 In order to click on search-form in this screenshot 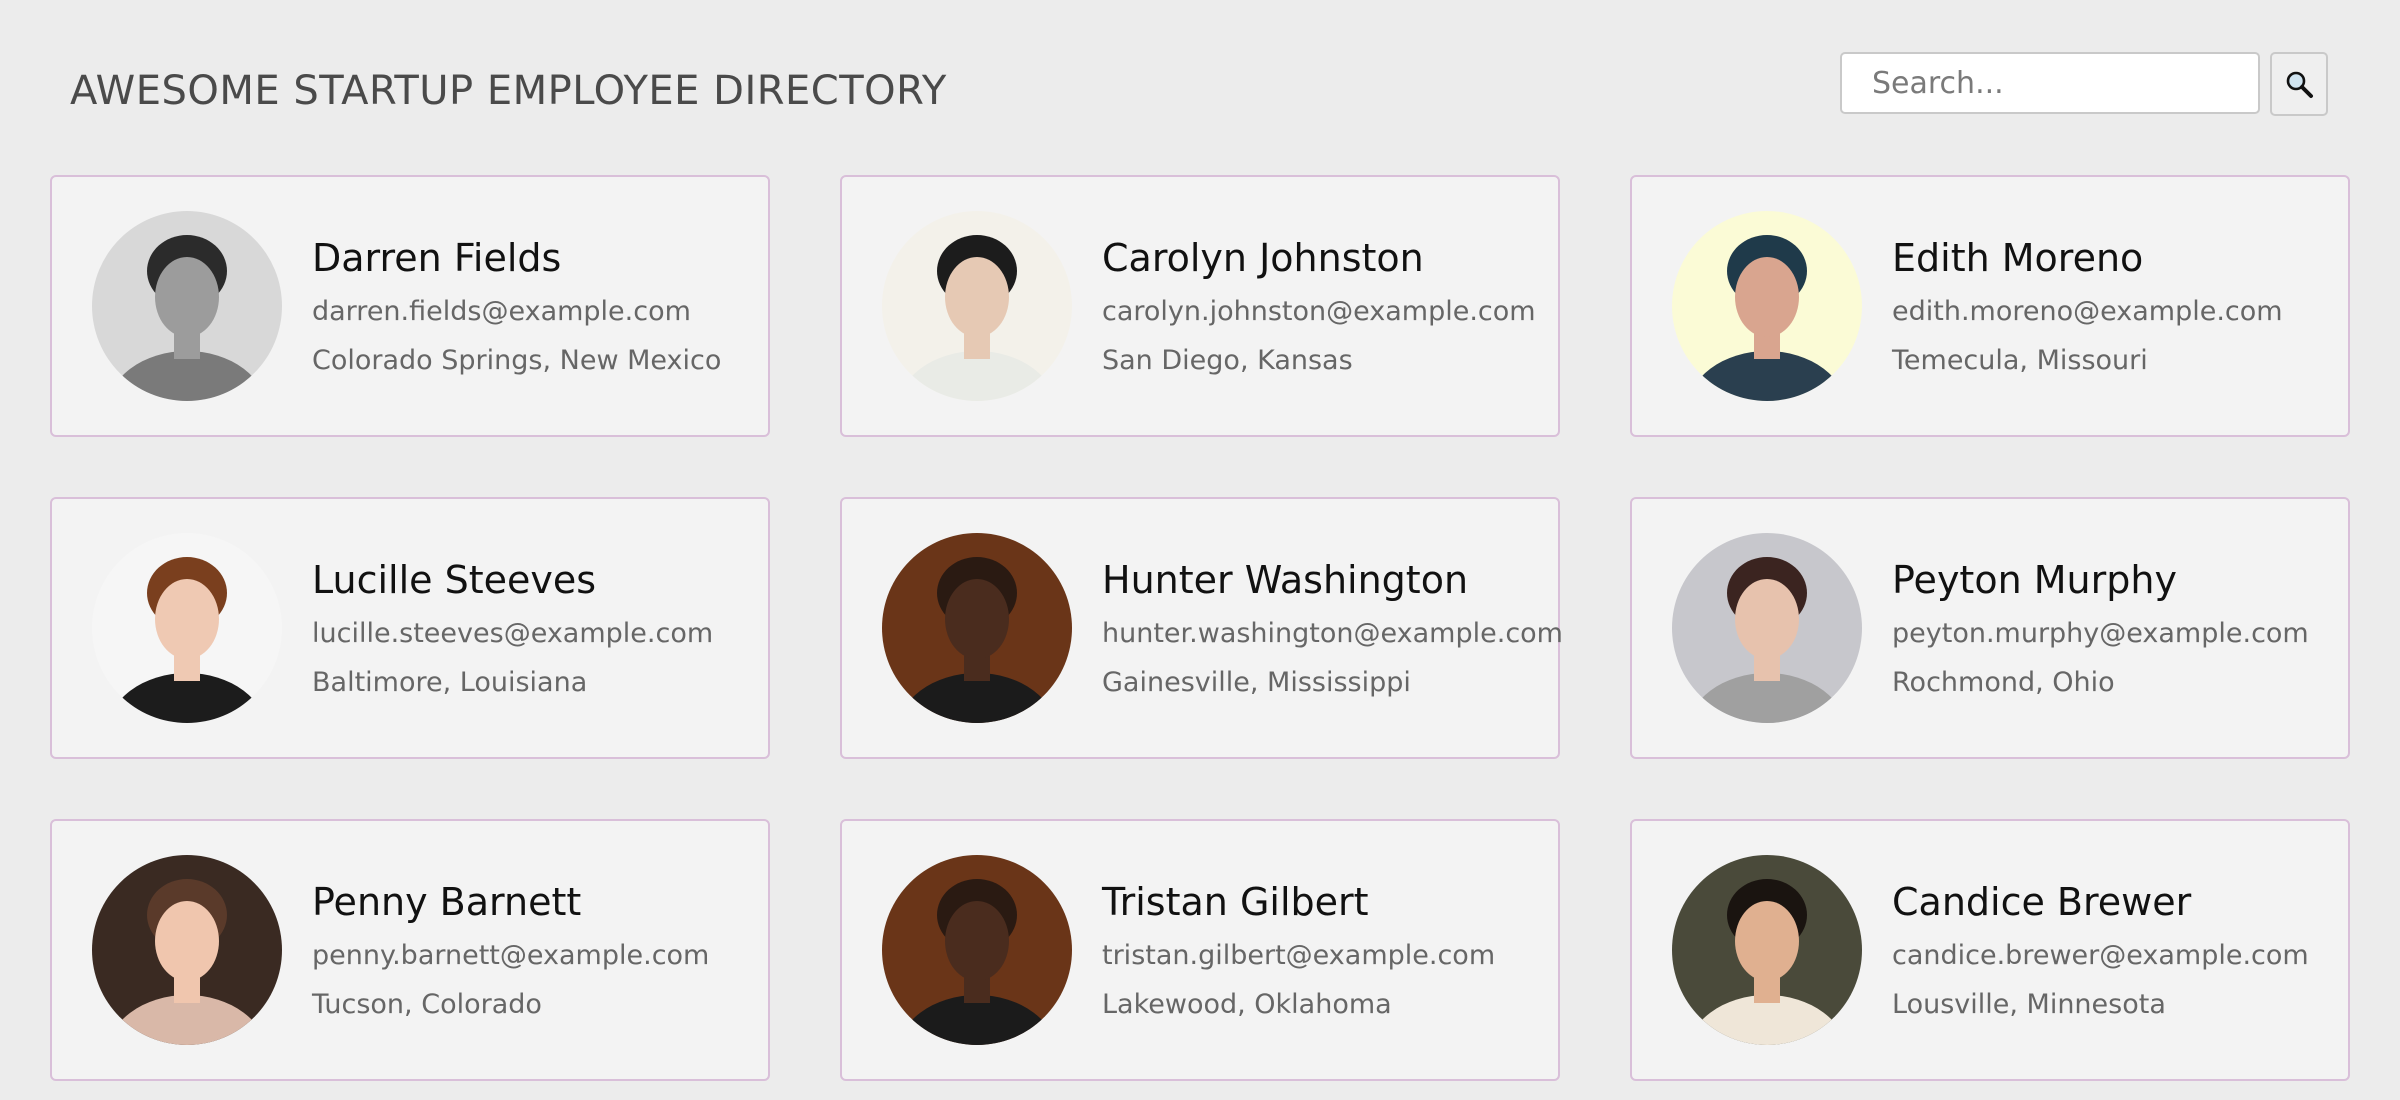, I will do `click(2084, 85)`.